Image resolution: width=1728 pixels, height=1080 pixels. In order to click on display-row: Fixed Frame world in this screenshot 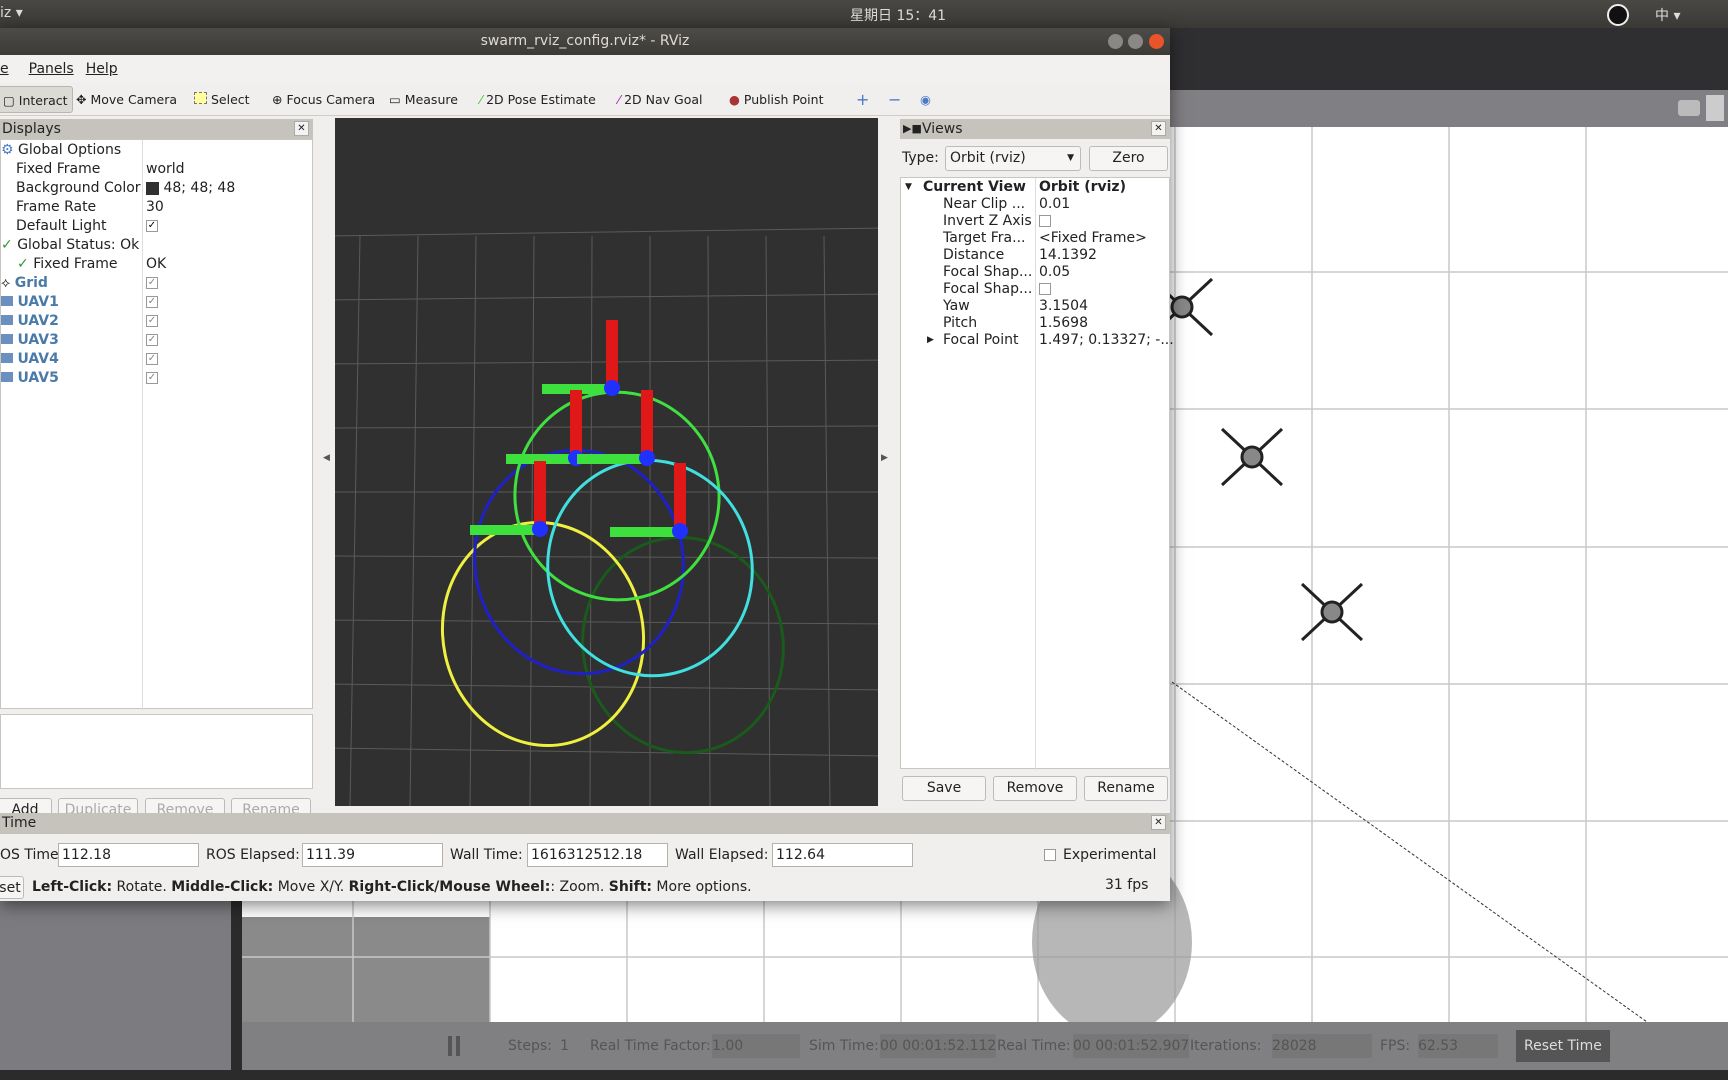, I will do `click(156, 169)`.